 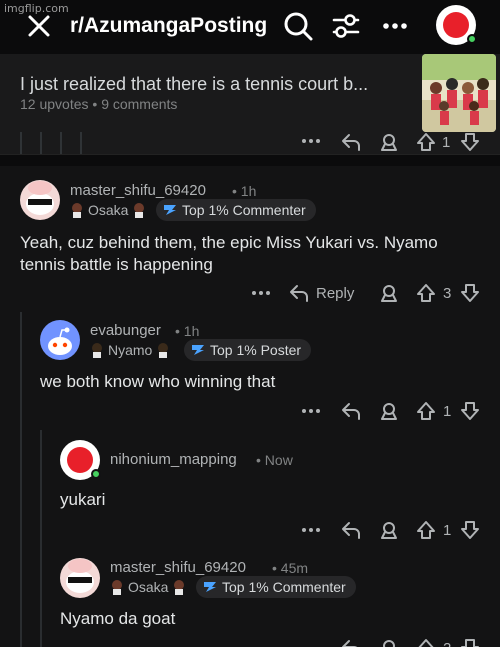 What do you see at coordinates (459, 93) in the screenshot?
I see `post-thumbnail` at bounding box center [459, 93].